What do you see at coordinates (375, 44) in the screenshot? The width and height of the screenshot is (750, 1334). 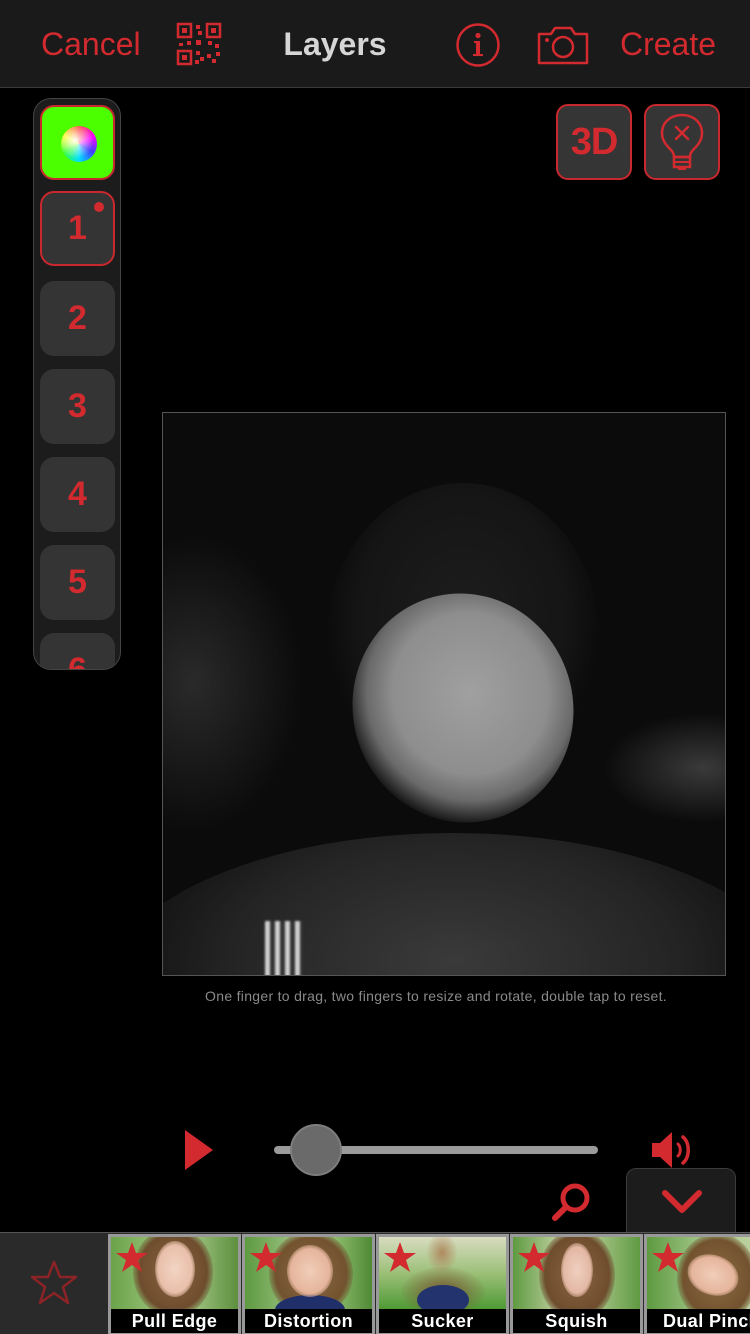 I see `navigation-bar: Cancel Layers Create` at bounding box center [375, 44].